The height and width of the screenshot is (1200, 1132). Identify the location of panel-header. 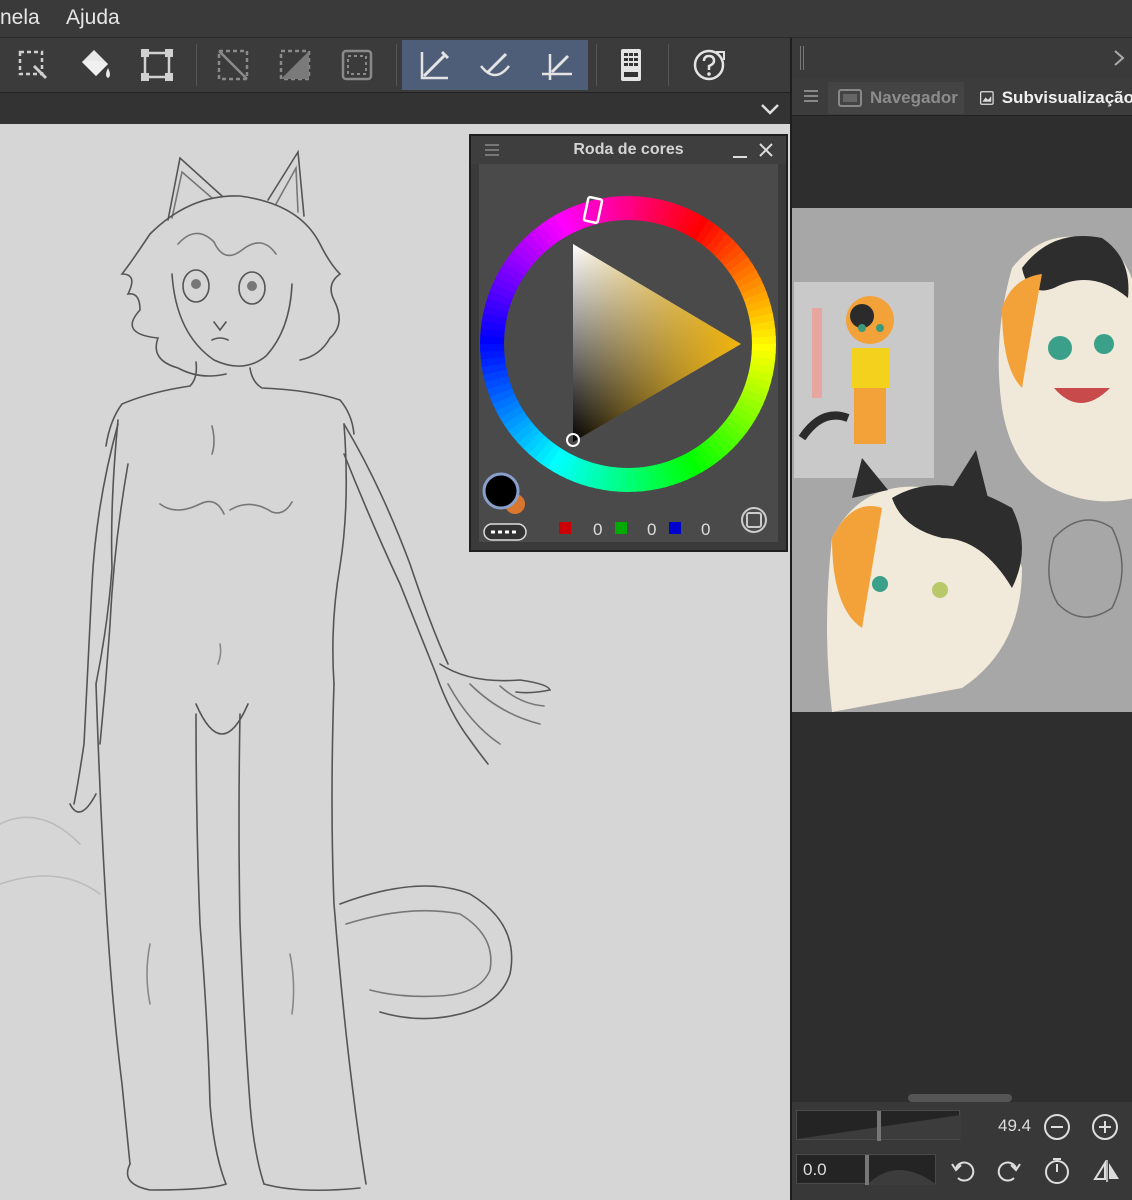
(962, 58).